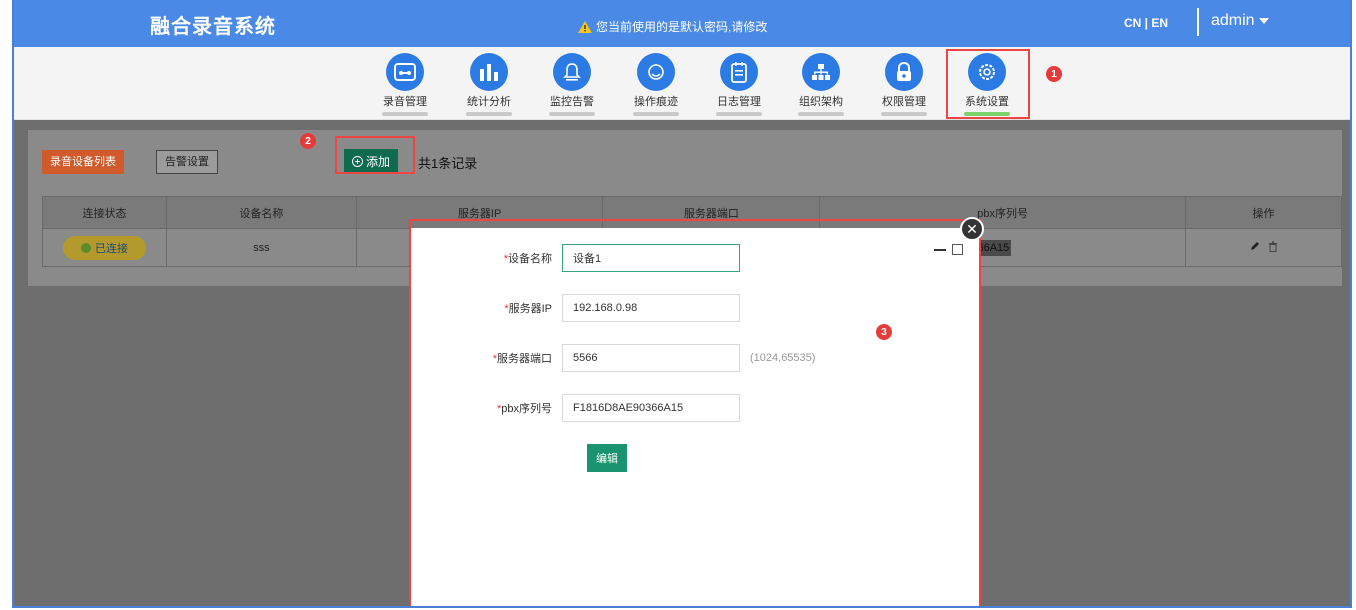 Image resolution: width=1356 pixels, height=610 pixels. I want to click on warning-icon, so click(585, 26).